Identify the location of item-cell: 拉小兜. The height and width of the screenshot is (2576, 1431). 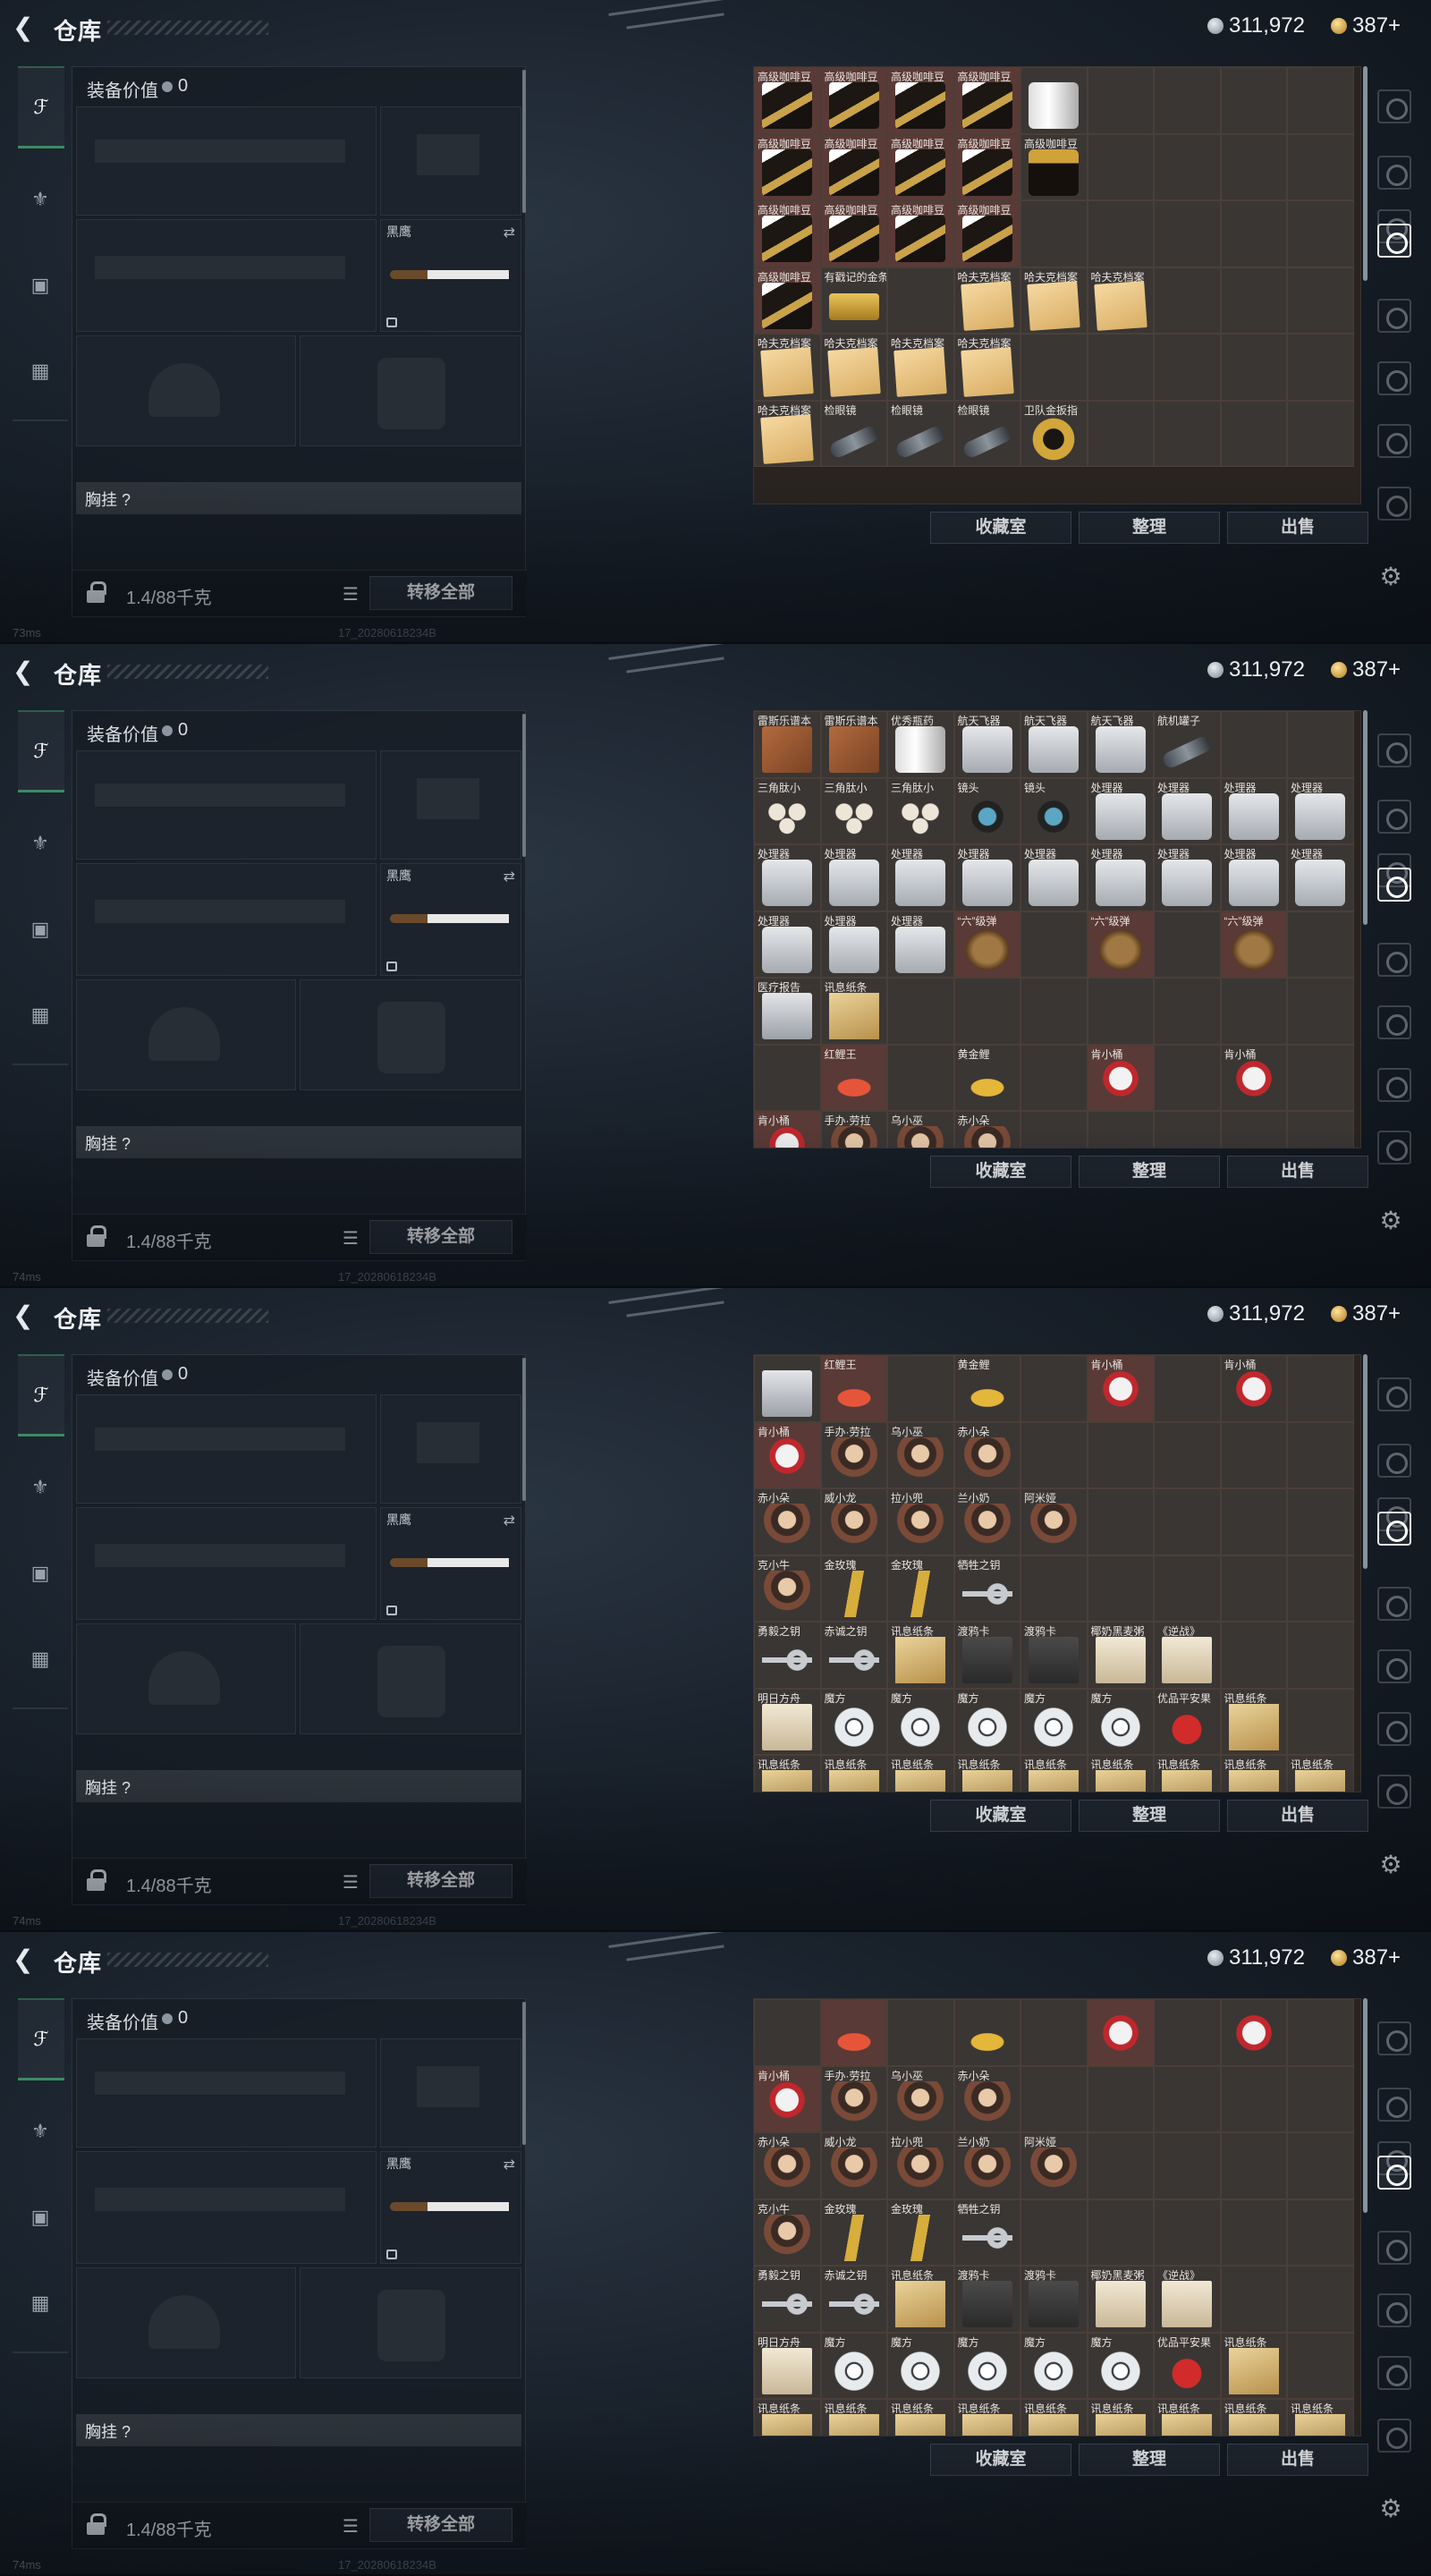
(921, 2165).